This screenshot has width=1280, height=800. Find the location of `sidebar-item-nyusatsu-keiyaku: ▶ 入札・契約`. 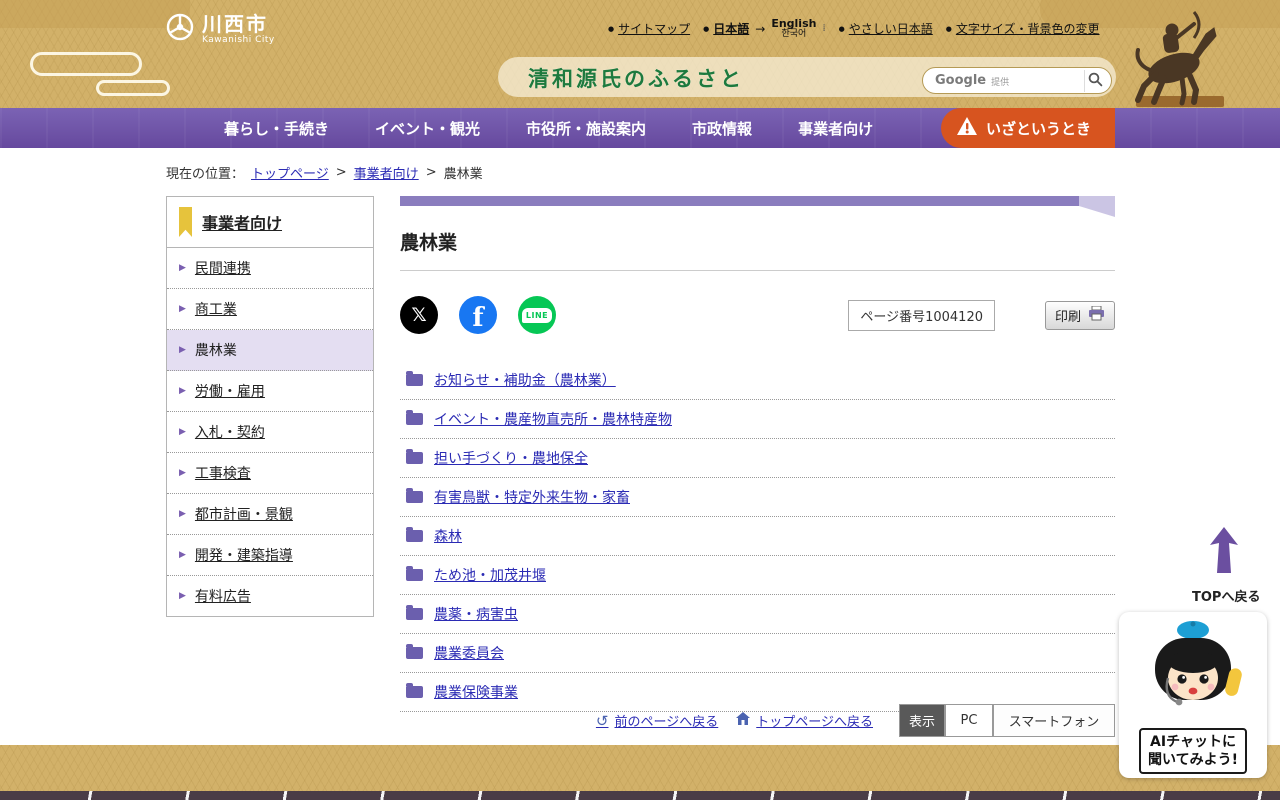

sidebar-item-nyusatsu-keiyaku: ▶ 入札・契約 is located at coordinates (270, 432).